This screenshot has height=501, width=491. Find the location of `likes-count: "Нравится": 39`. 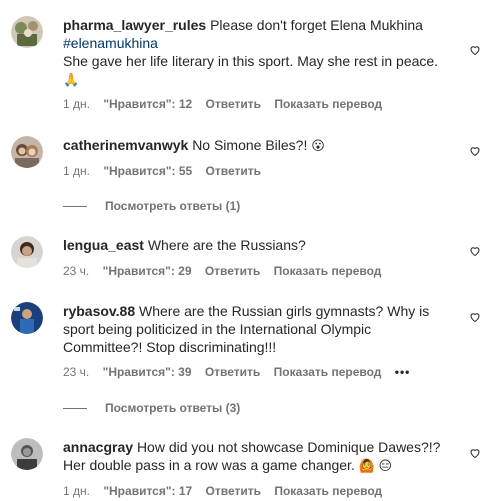

likes-count: "Нравится": 39 is located at coordinates (147, 372).